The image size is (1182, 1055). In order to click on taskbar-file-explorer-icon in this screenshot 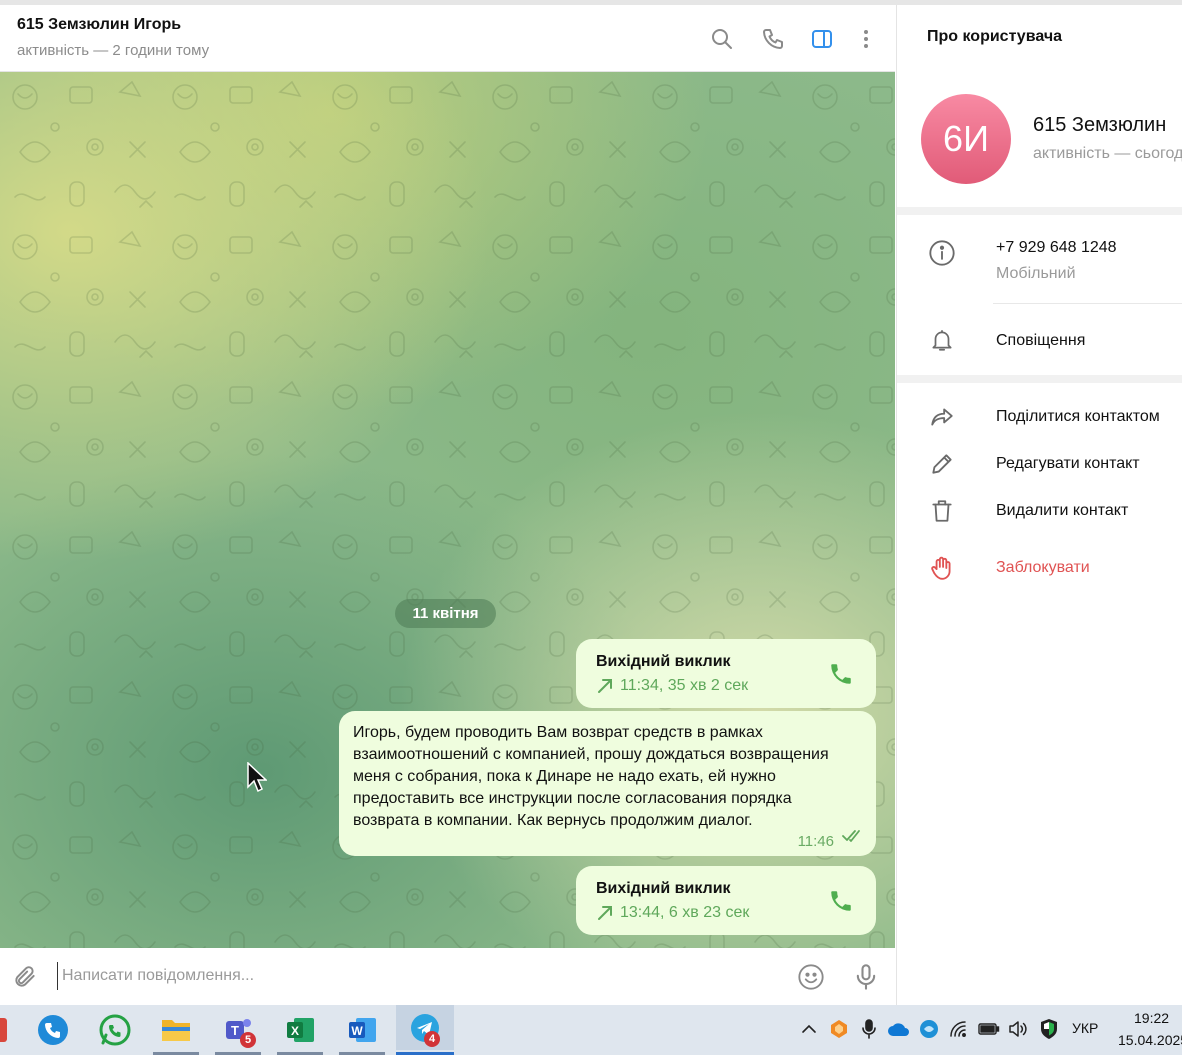, I will do `click(176, 1030)`.